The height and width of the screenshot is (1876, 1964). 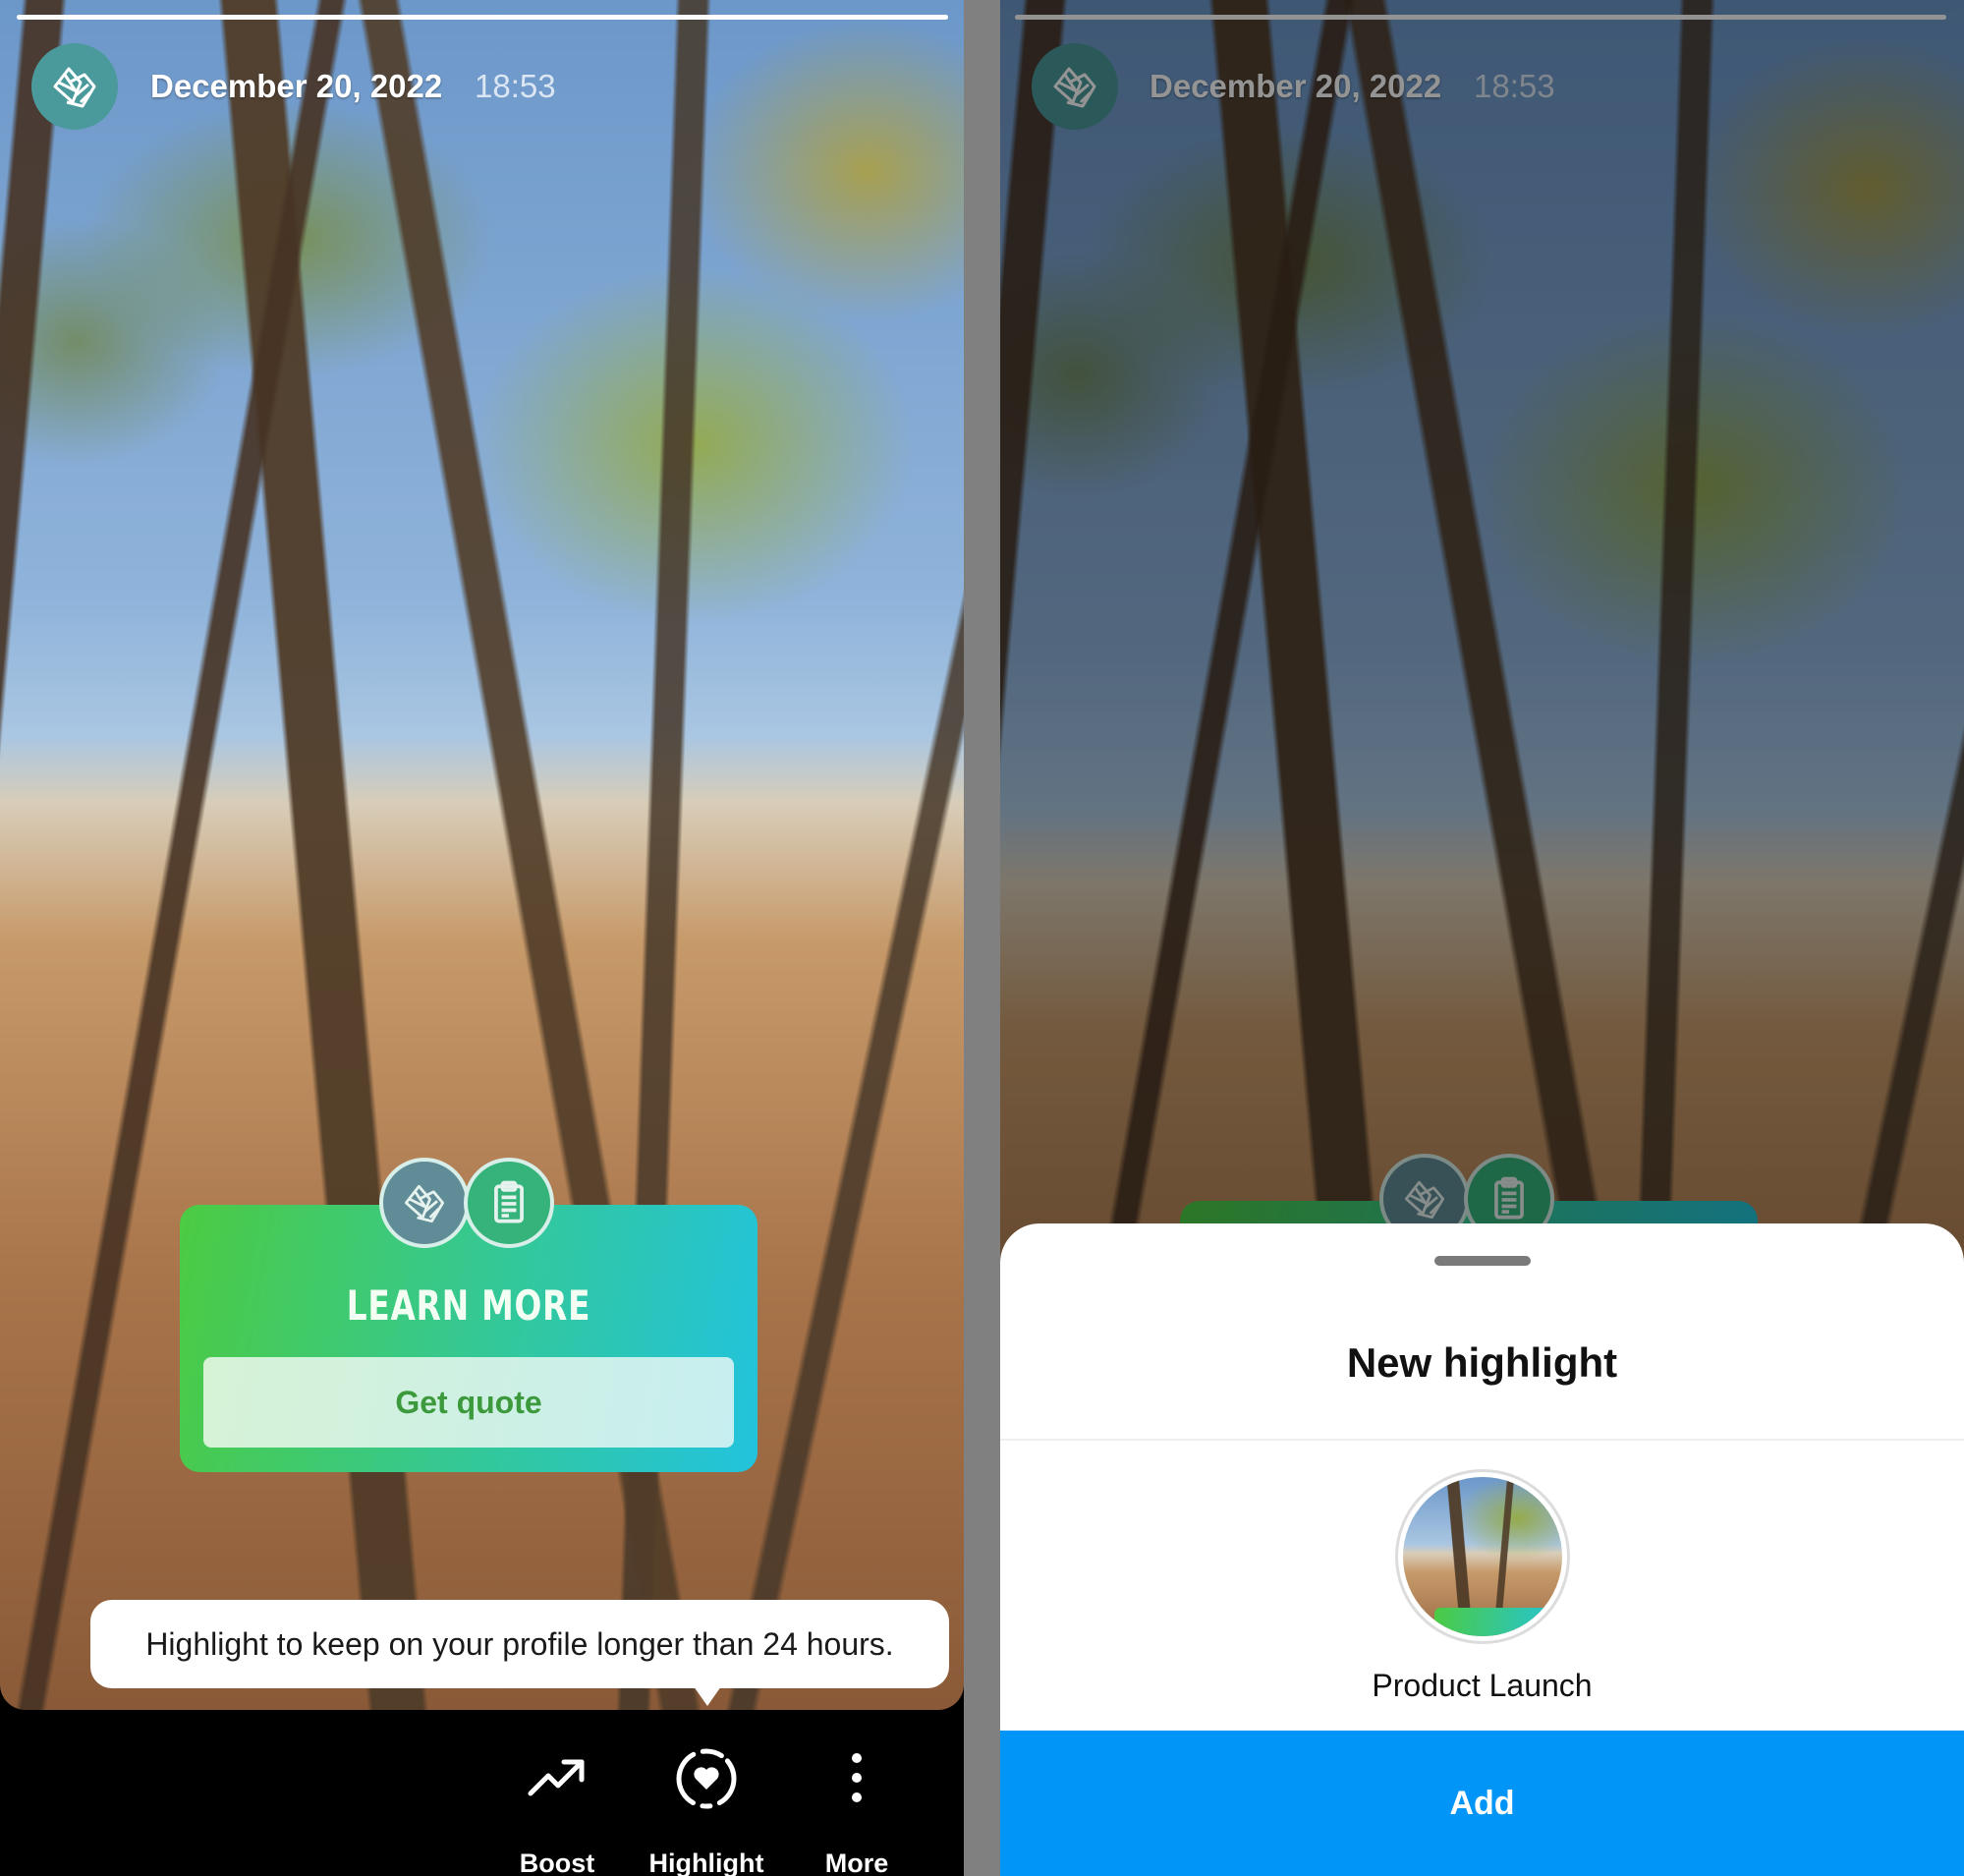 I want to click on cover-sticker-thumbnail, so click(x=1498, y=1621).